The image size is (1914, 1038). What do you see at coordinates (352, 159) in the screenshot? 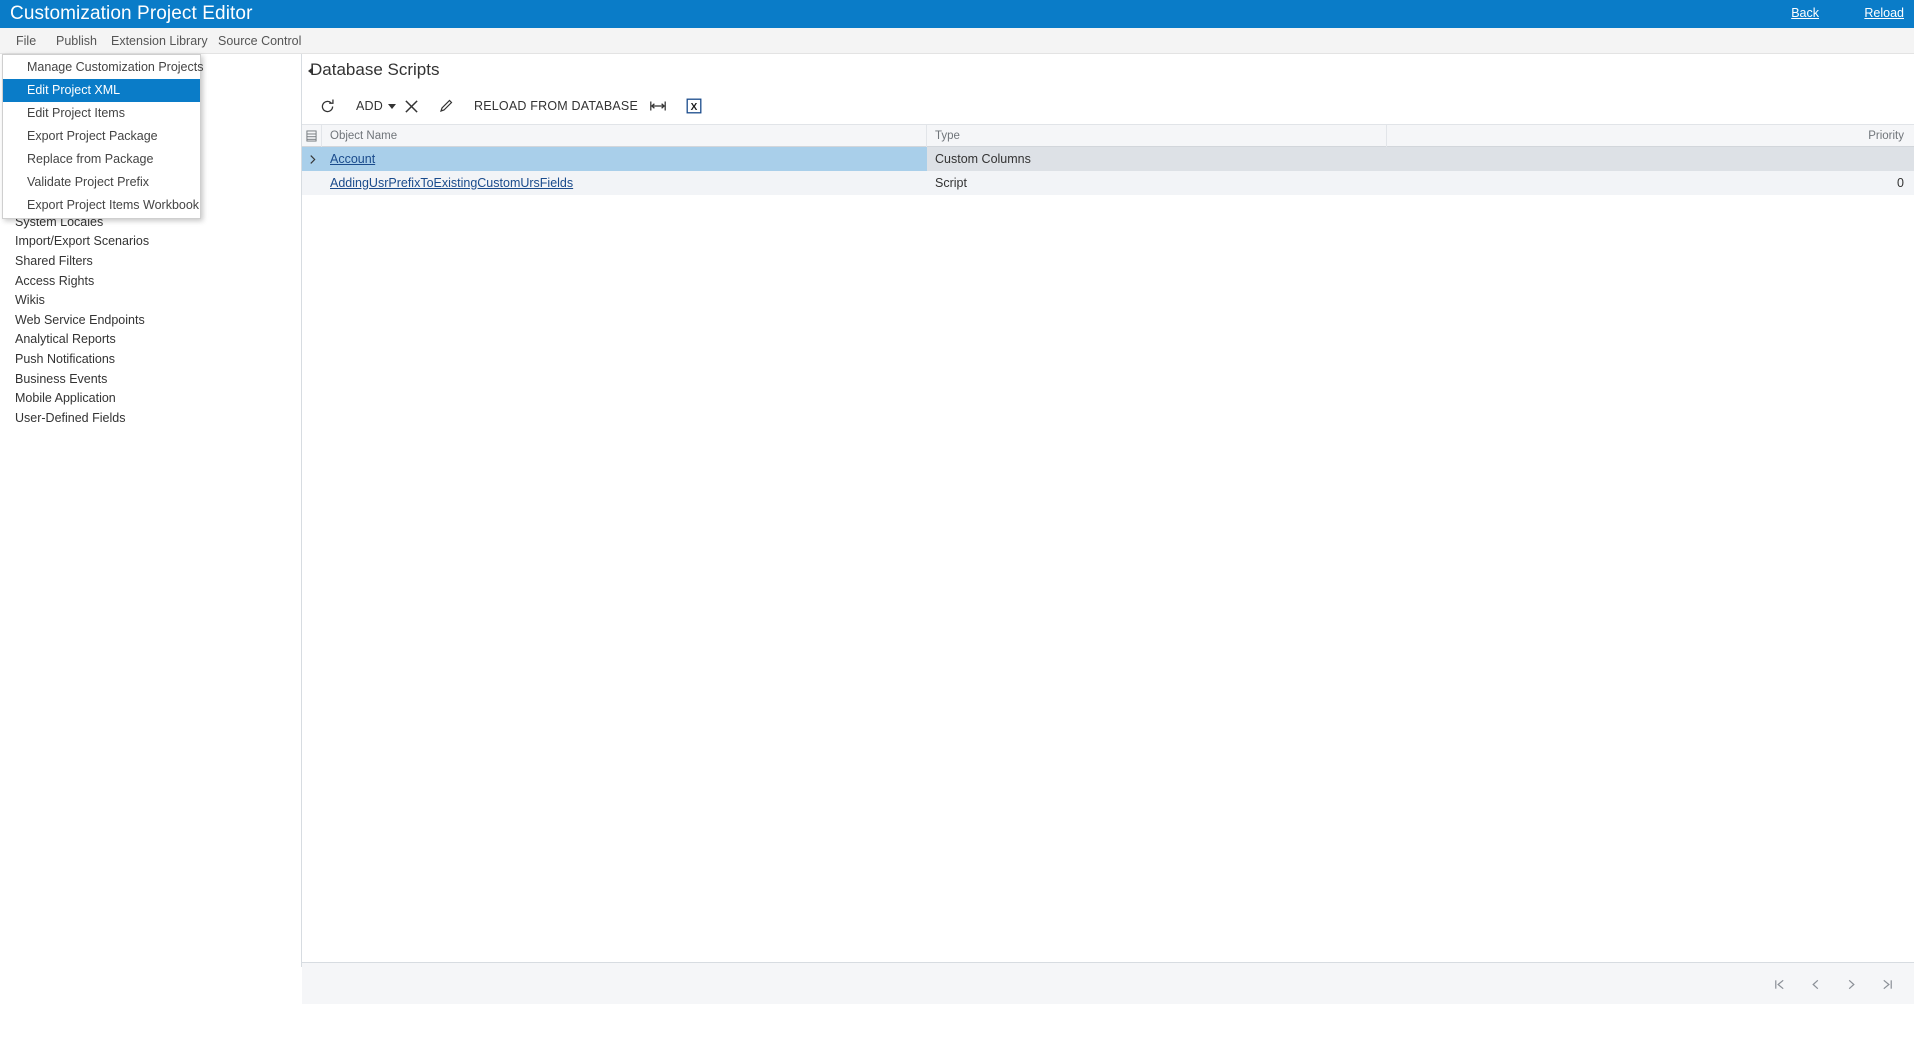
I see `object-name-link: Account` at bounding box center [352, 159].